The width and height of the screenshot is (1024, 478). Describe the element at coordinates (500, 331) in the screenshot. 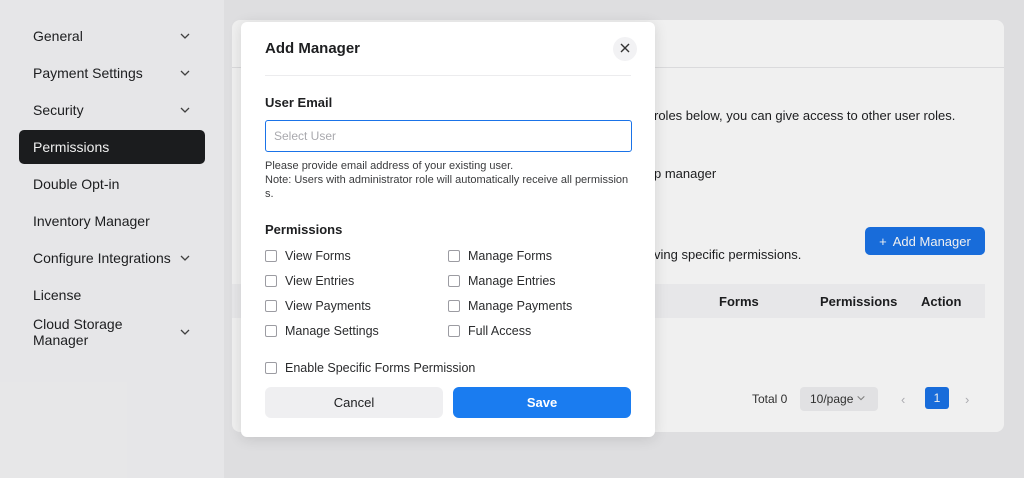

I see `checkbox-label: Full Access` at that location.